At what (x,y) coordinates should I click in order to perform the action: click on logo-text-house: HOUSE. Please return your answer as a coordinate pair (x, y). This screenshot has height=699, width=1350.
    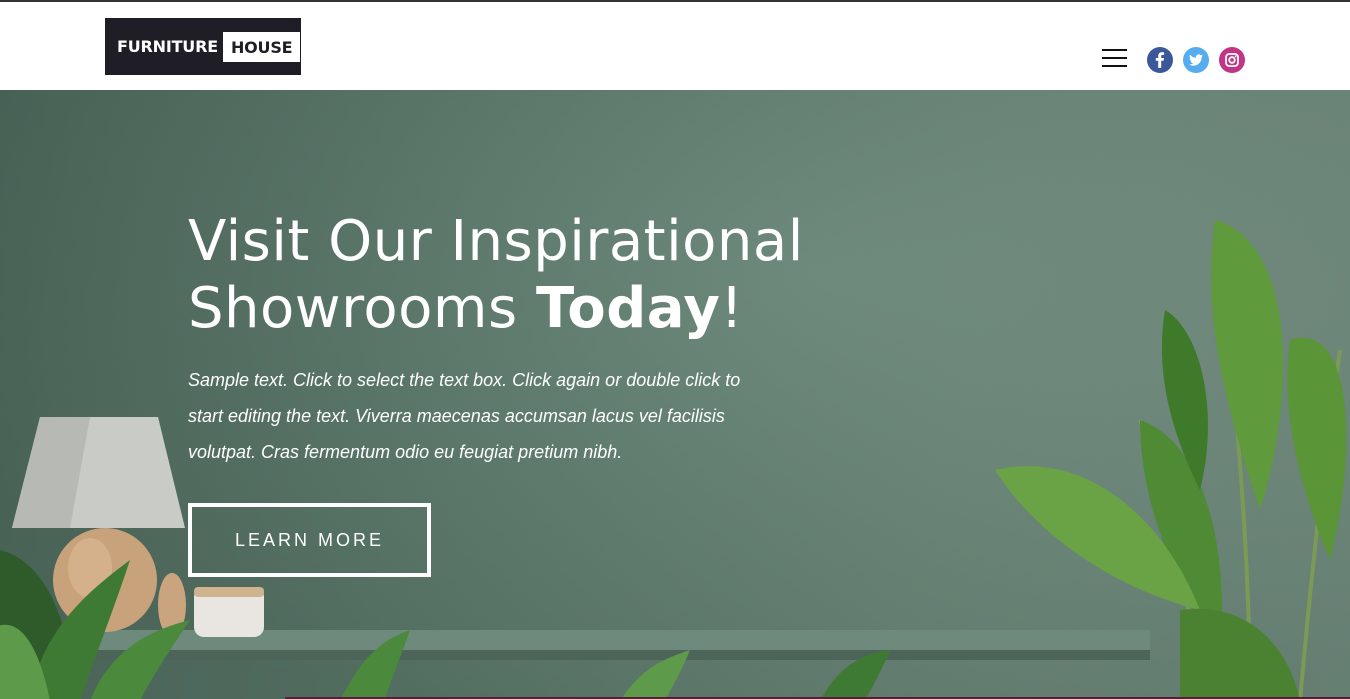
    Looking at the image, I should click on (261, 46).